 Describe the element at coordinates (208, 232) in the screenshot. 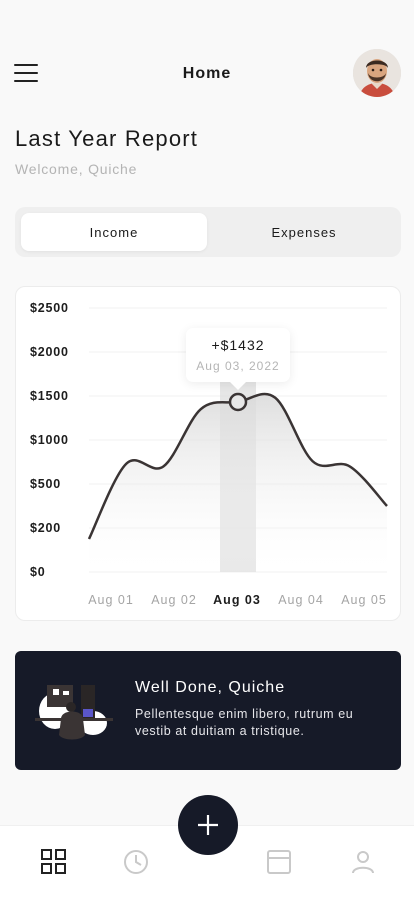

I see `income-expense-tabs: Income Expenses` at that location.